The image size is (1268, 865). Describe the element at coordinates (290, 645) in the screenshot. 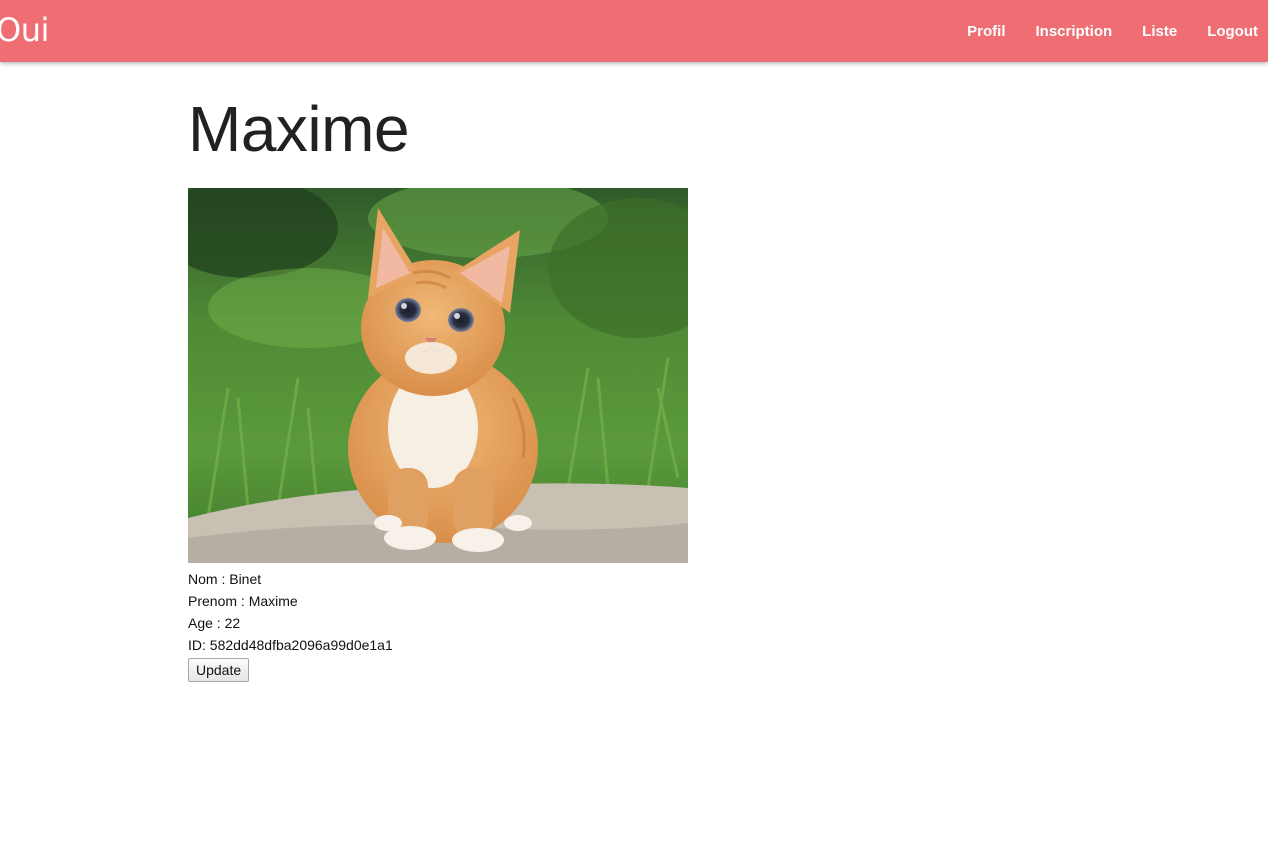

I see `id-field: ID: 582dd48dfba2096a99d0e1a1` at that location.